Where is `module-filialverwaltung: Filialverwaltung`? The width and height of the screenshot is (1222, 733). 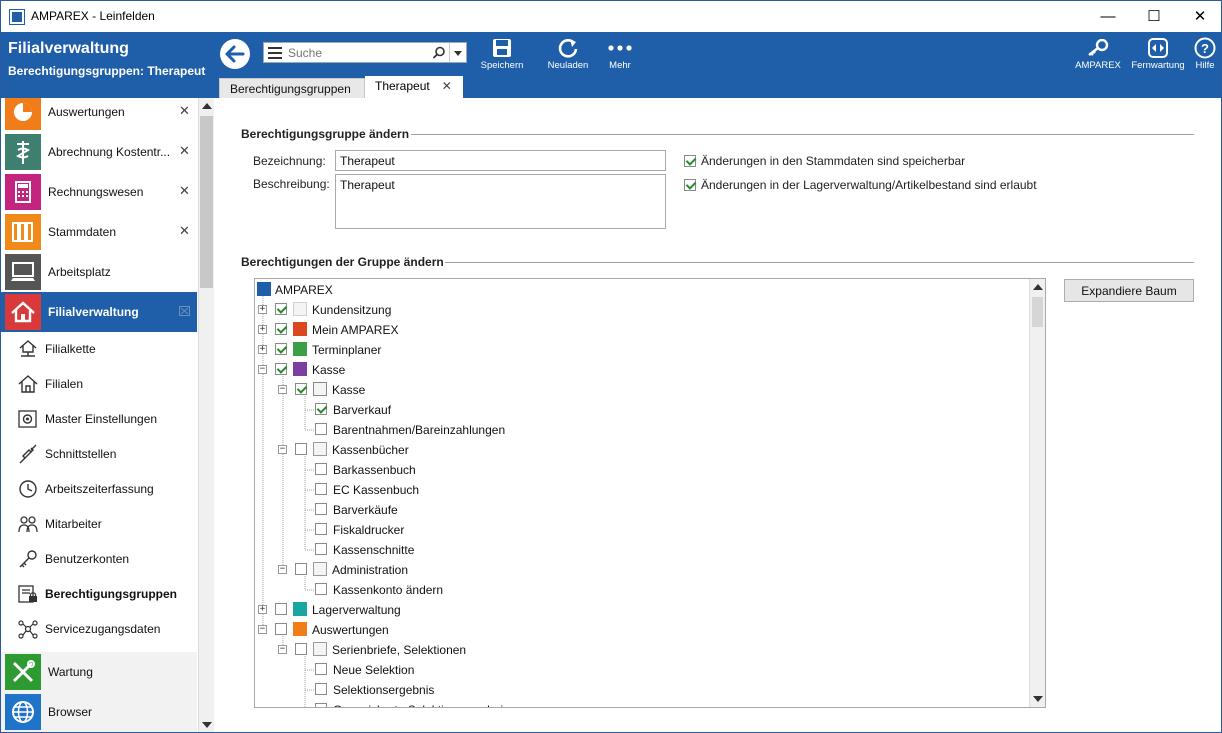
module-filialverwaltung: Filialverwaltung is located at coordinates (99, 312).